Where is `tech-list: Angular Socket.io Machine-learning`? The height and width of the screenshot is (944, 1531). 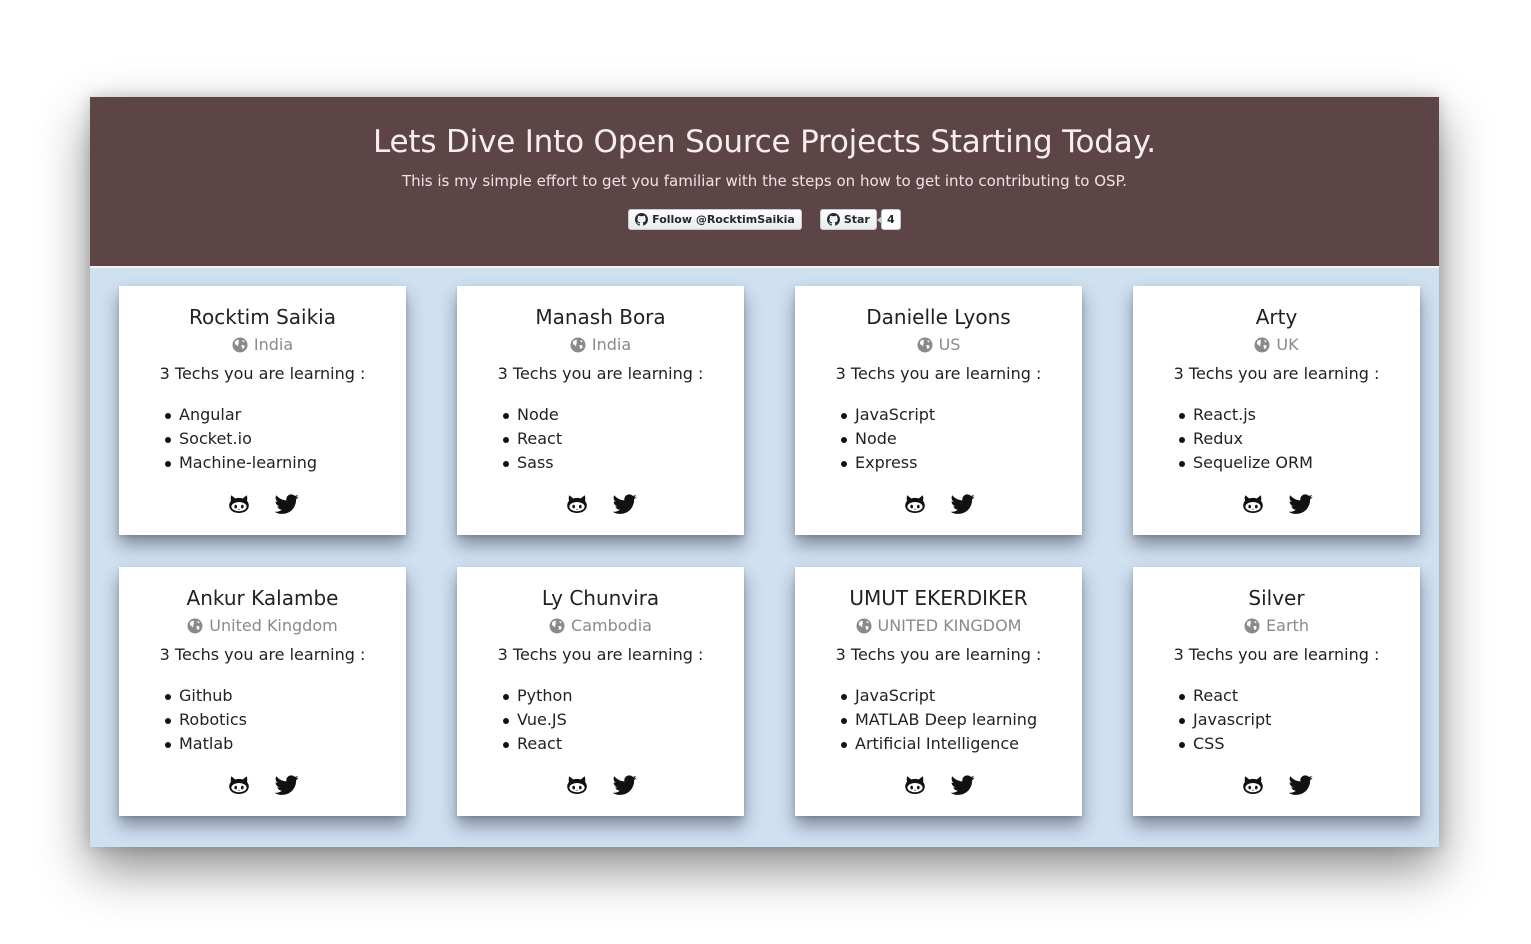 tech-list: Angular Socket.io Machine-learning is located at coordinates (240, 439).